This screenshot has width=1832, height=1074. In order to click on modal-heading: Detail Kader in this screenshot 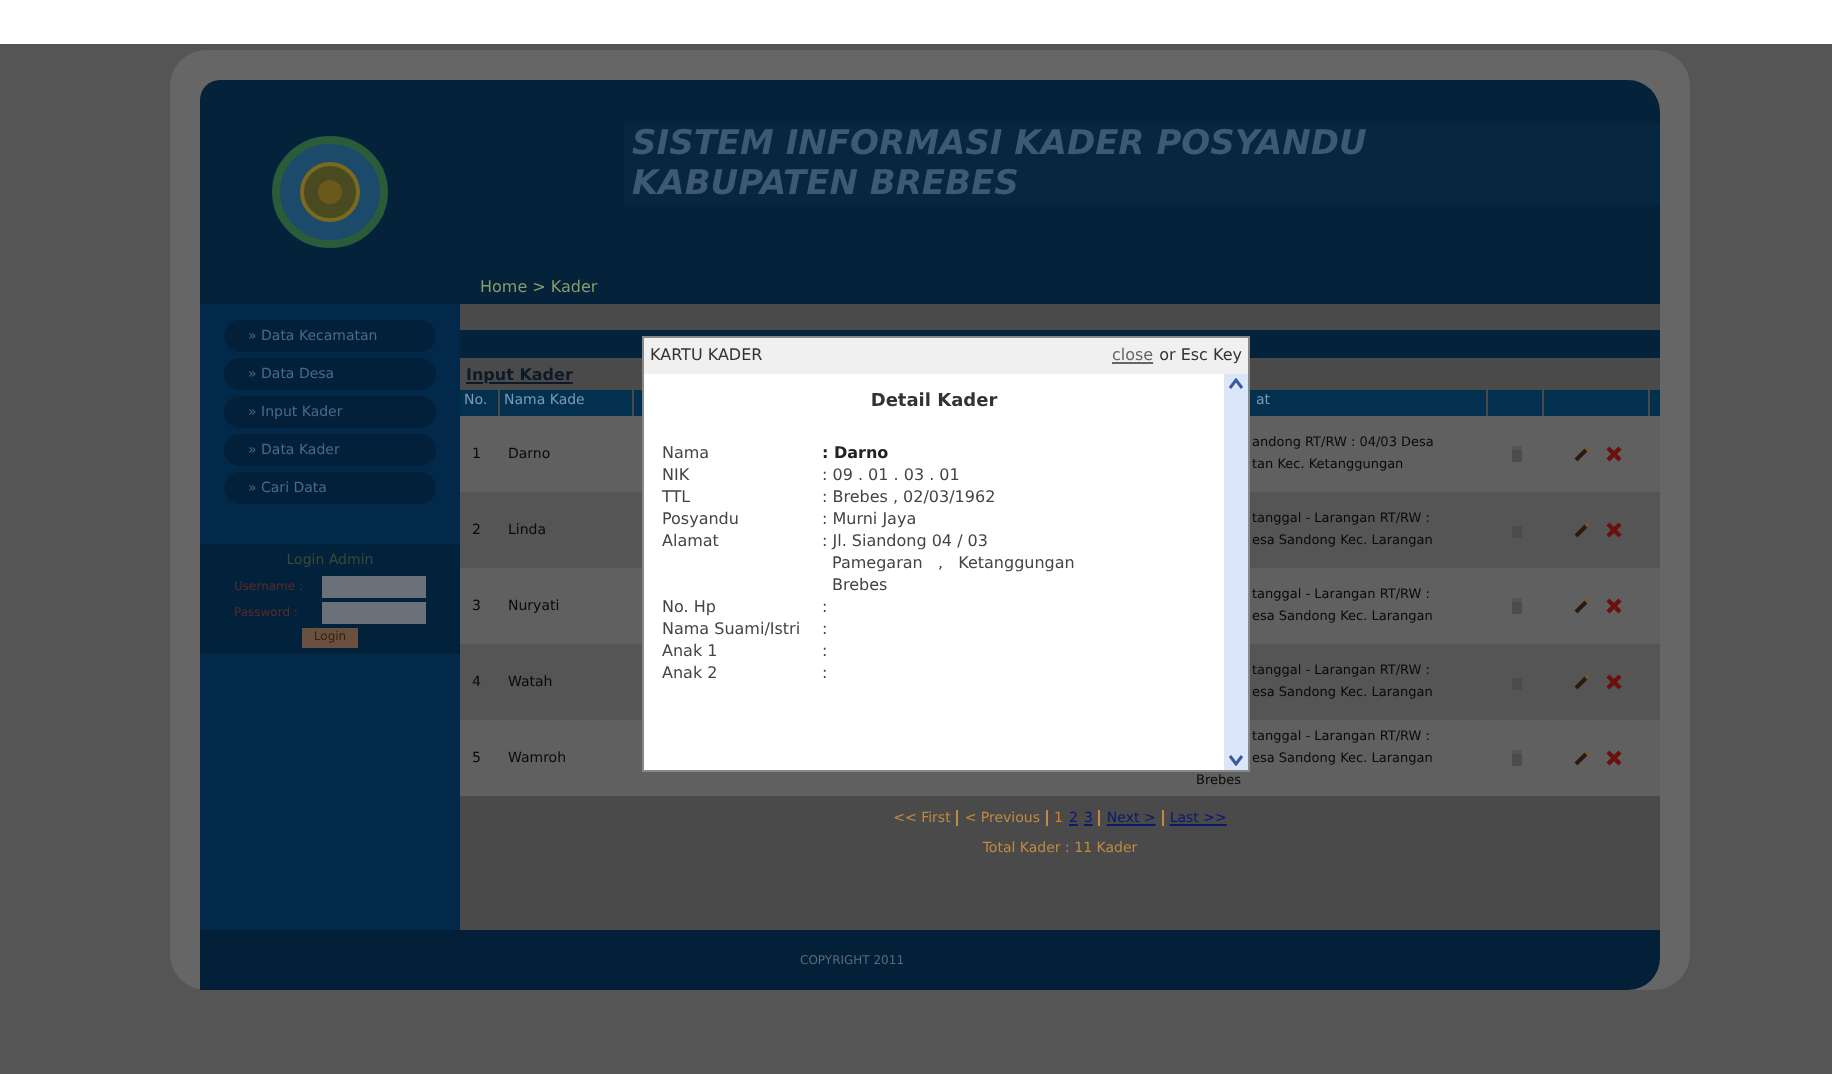, I will do `click(934, 403)`.